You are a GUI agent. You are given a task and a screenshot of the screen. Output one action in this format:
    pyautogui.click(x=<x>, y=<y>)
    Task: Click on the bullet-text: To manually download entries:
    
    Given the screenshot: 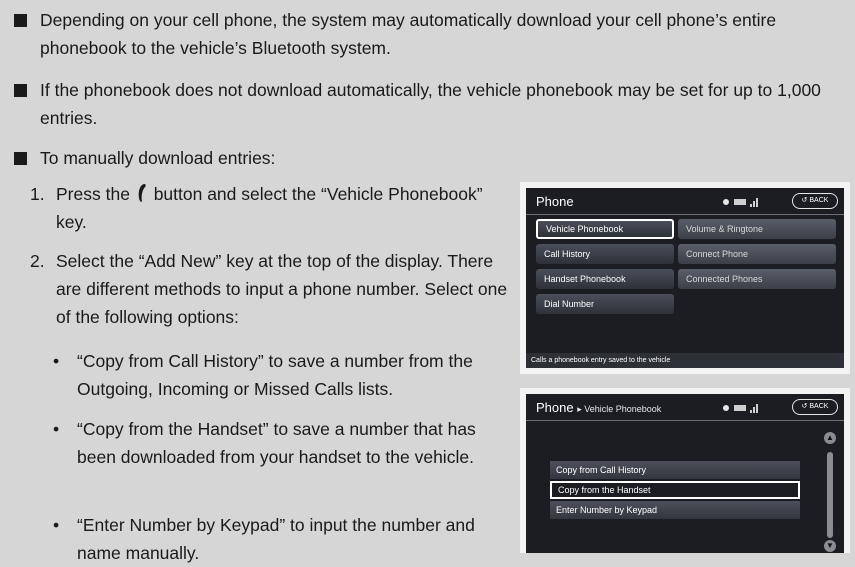 What is the action you would take?
    pyautogui.click(x=158, y=158)
    